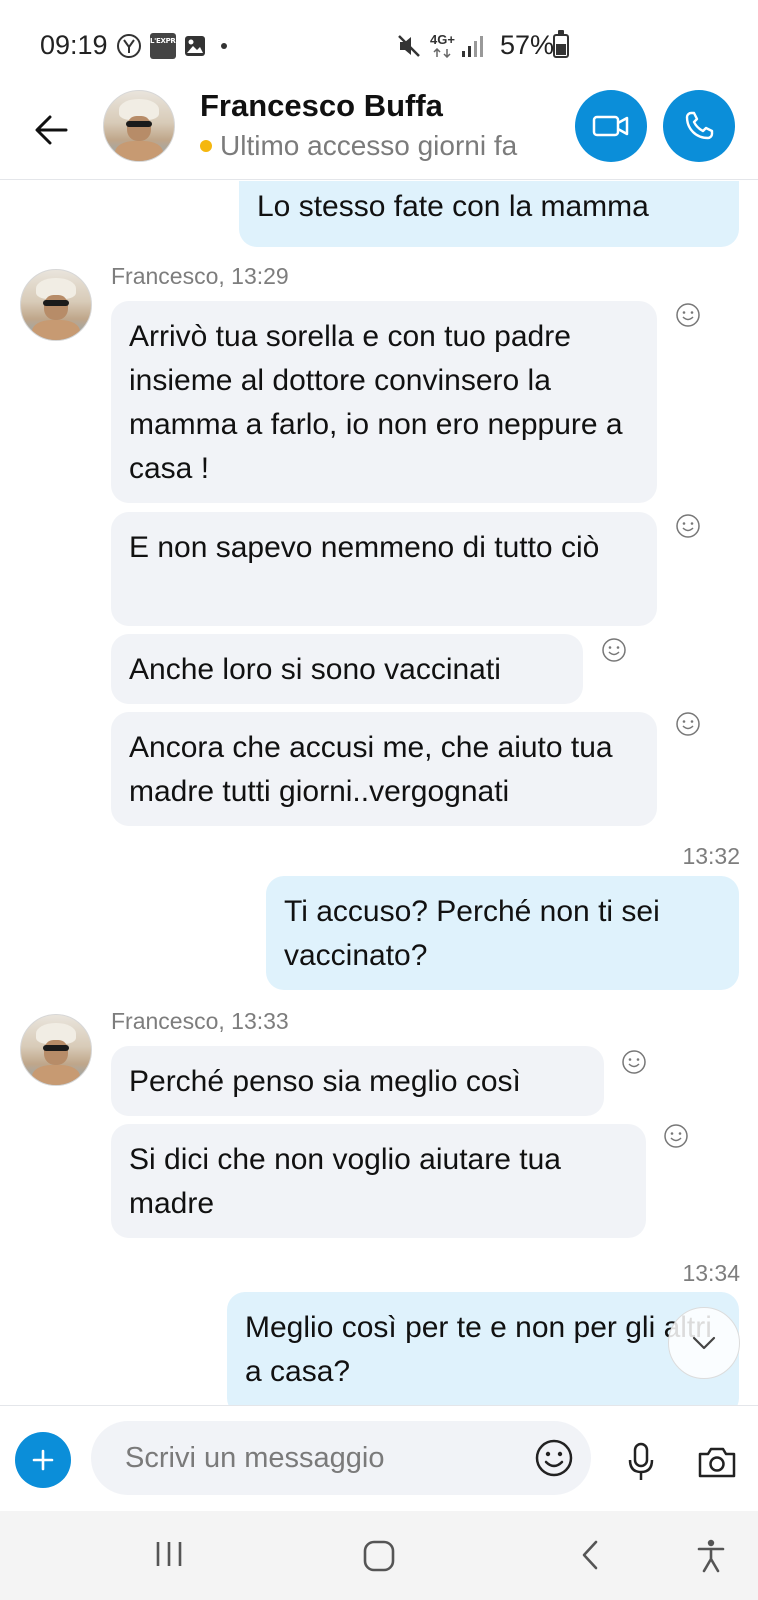 The image size is (758, 1600). I want to click on message-time: 13:34, so click(711, 1273).